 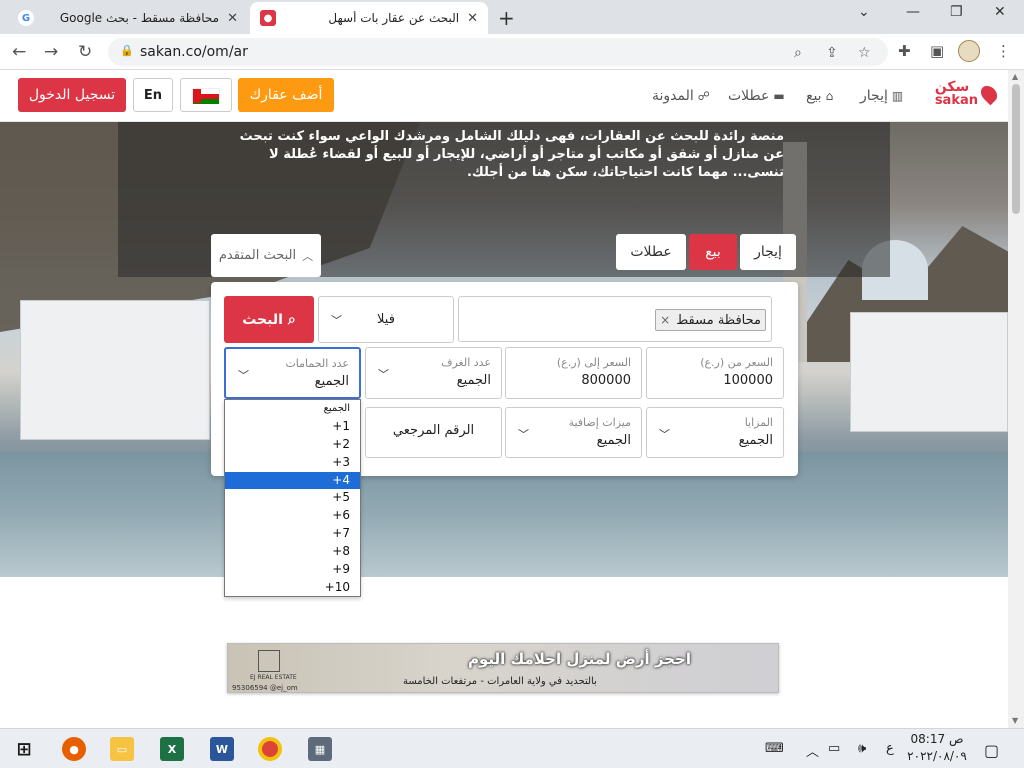 What do you see at coordinates (991, 750) in the screenshot?
I see `action-center-icon: ▢` at bounding box center [991, 750].